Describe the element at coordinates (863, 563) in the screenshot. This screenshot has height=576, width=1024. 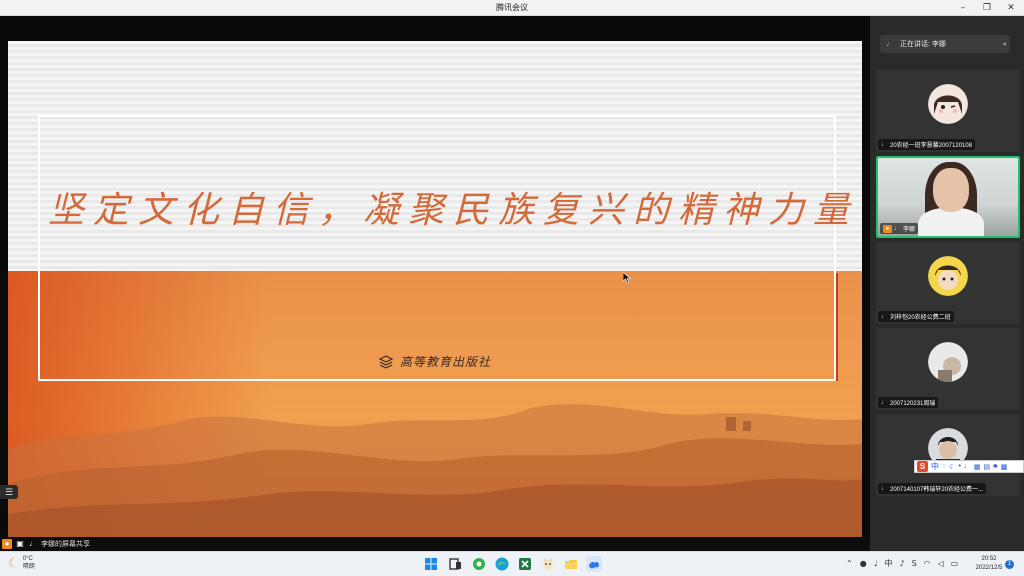
I see `tray-app-icon: ●` at that location.